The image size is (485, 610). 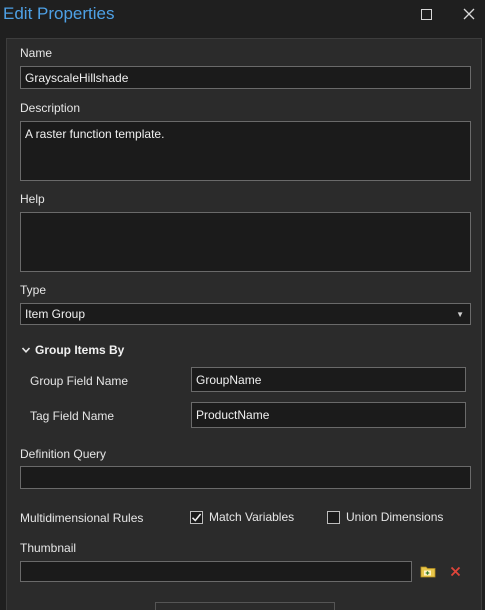 I want to click on group-items-by-title: Group Items By, so click(x=80, y=350).